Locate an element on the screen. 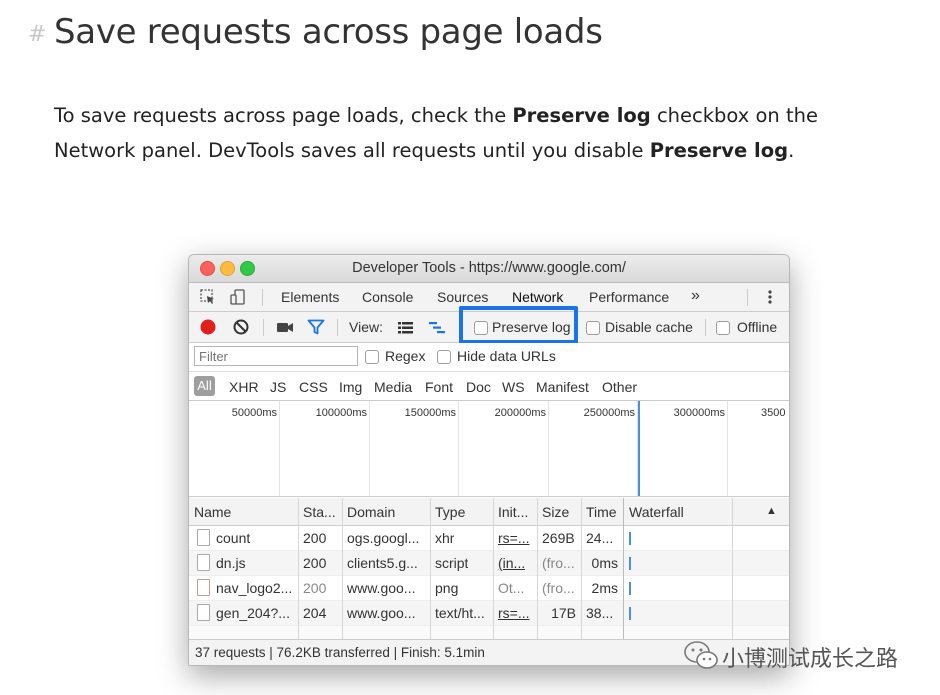 The height and width of the screenshot is (695, 940). disable-cache-checkbox is located at coordinates (593, 328).